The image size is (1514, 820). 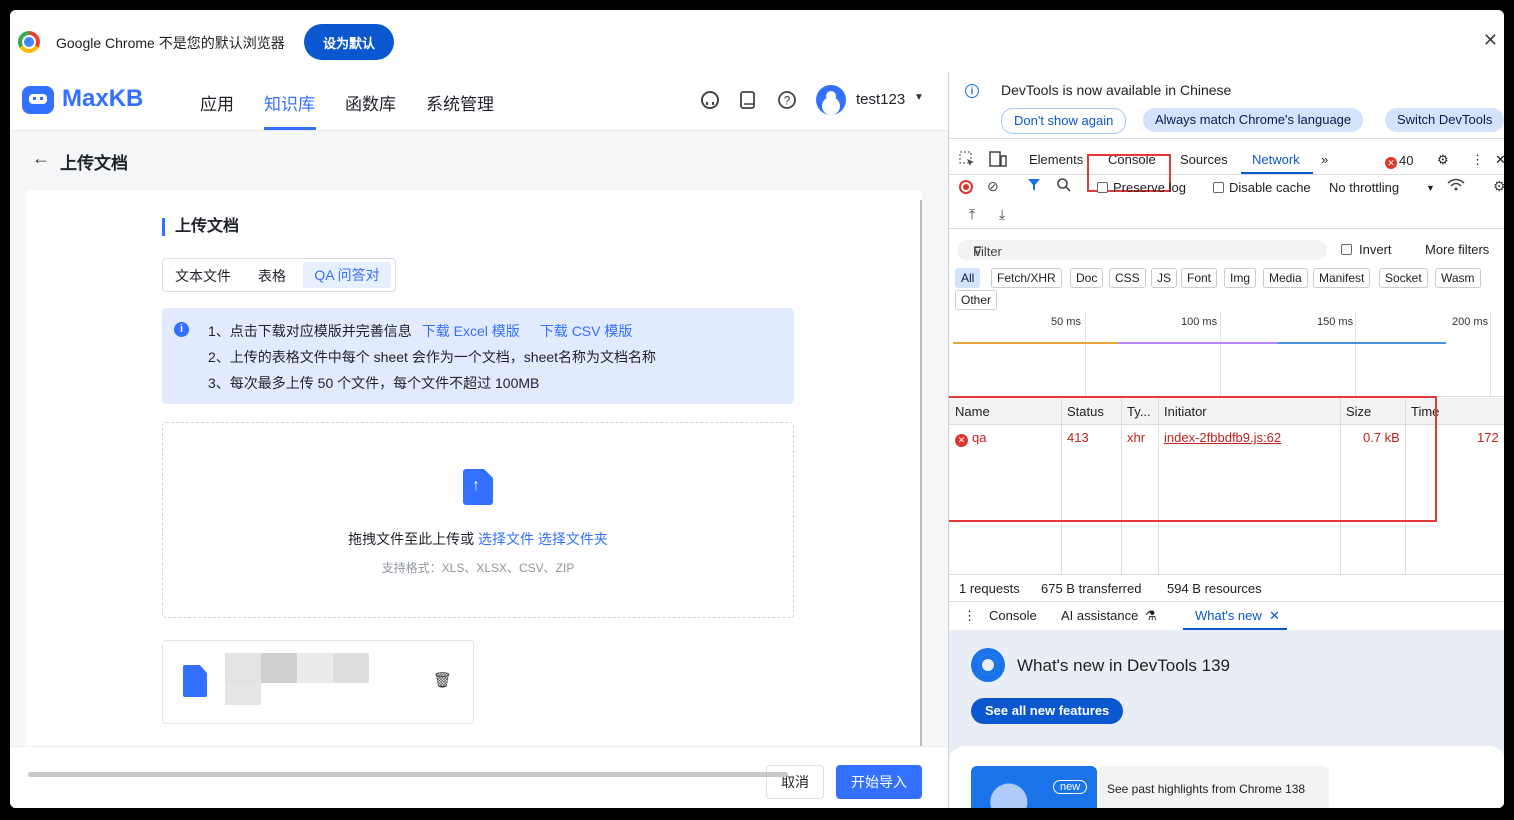 What do you see at coordinates (460, 102) in the screenshot?
I see `nav-item-system: 系统管理` at bounding box center [460, 102].